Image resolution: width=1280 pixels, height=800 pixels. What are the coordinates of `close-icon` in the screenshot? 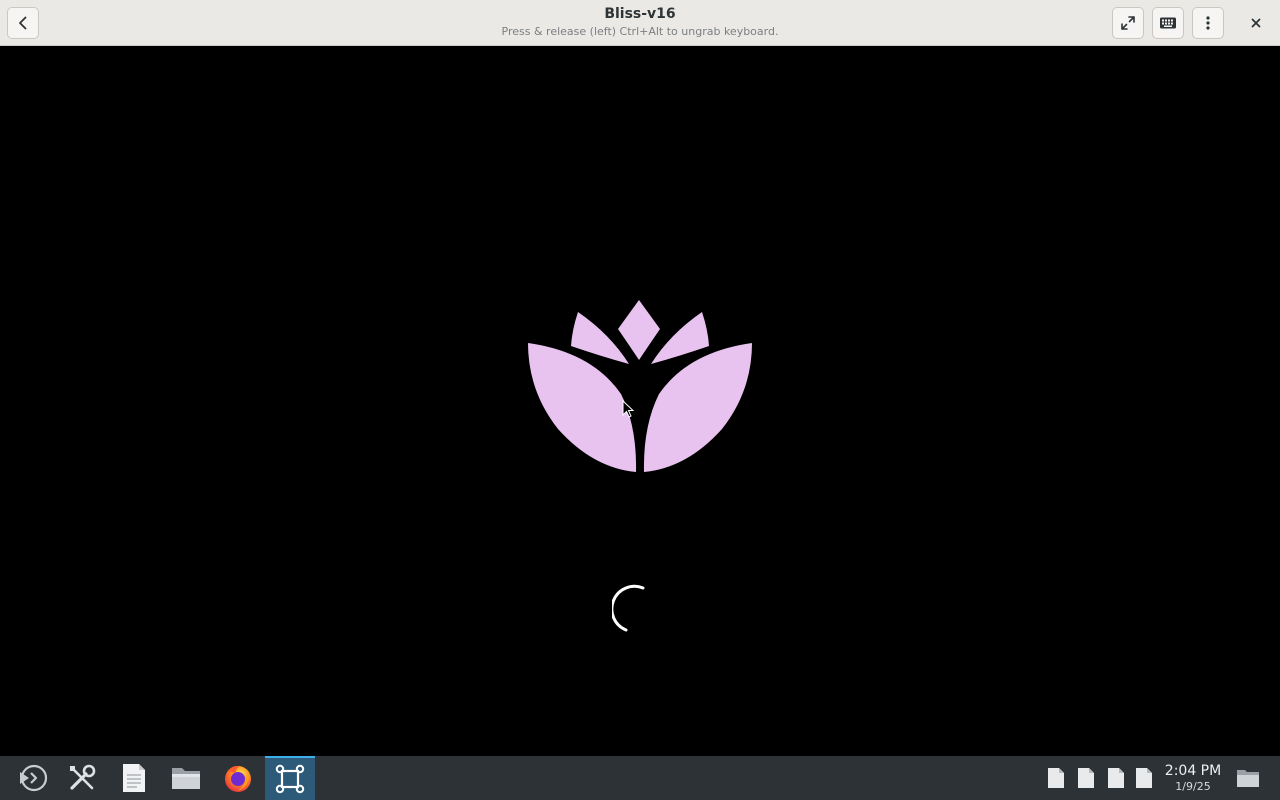 It's located at (1256, 23).